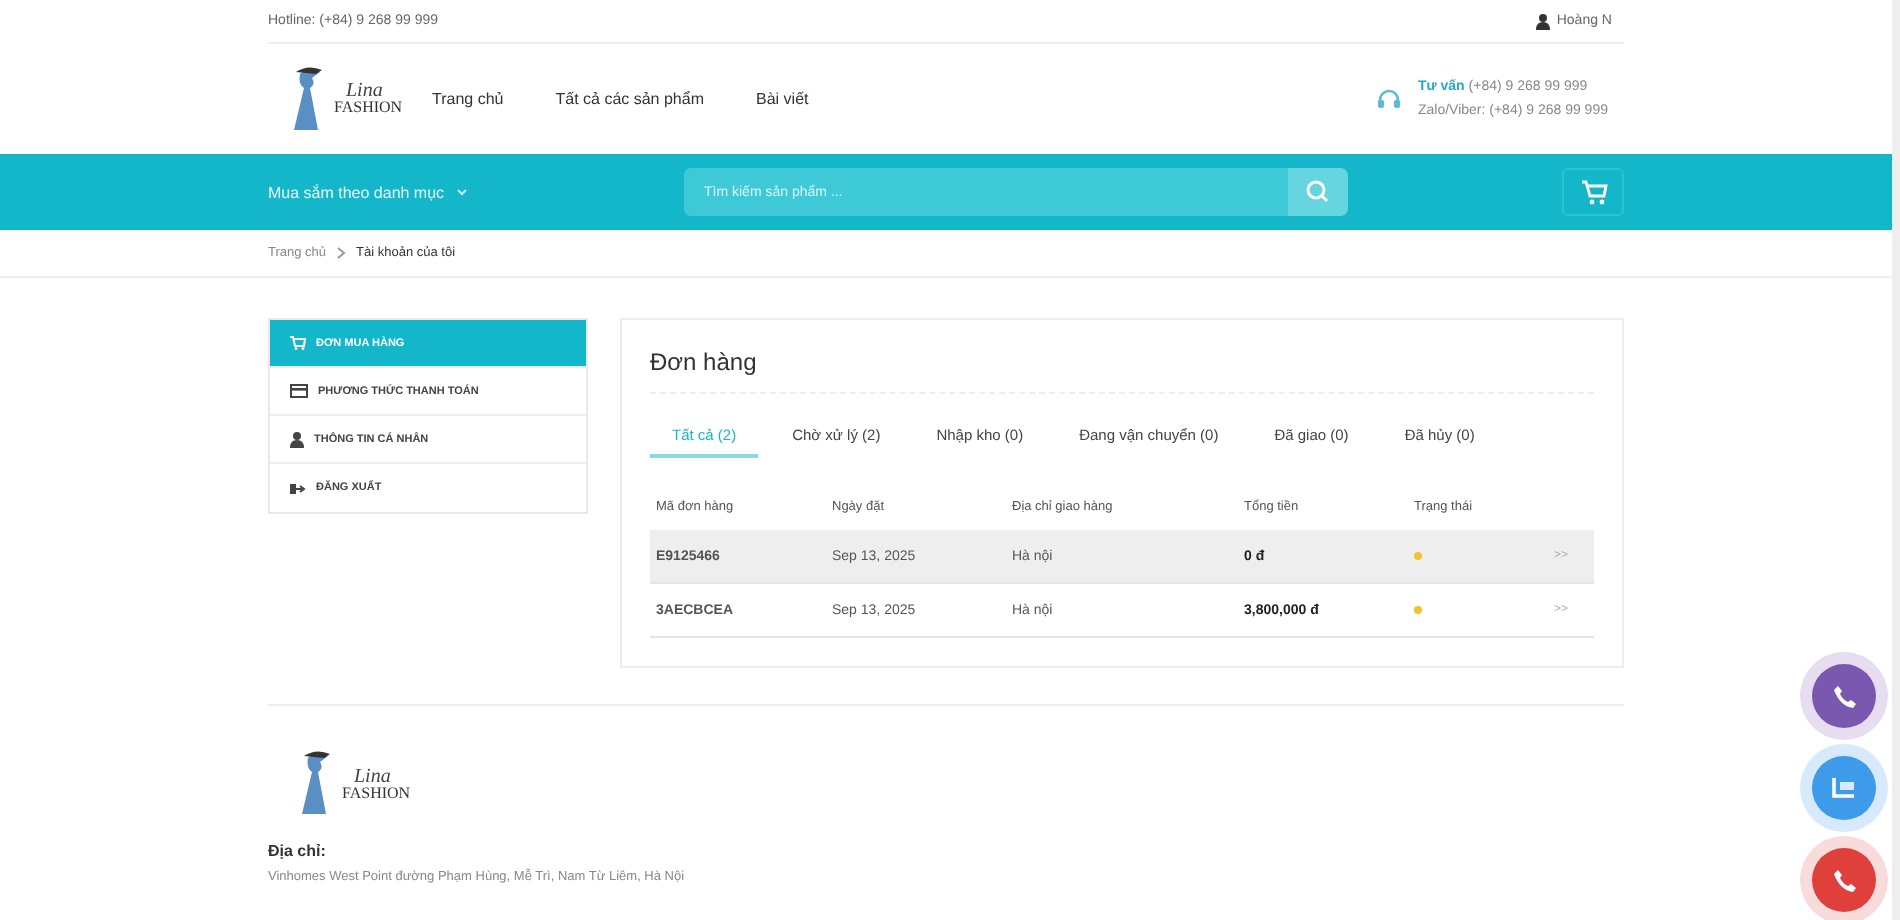  I want to click on orders-title: Đơn hàng, so click(1122, 371).